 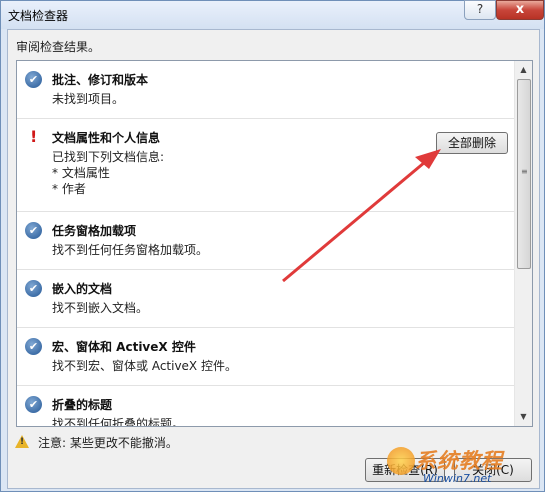 I want to click on scroll-down-arrow-icon: ▼, so click(x=523, y=417).